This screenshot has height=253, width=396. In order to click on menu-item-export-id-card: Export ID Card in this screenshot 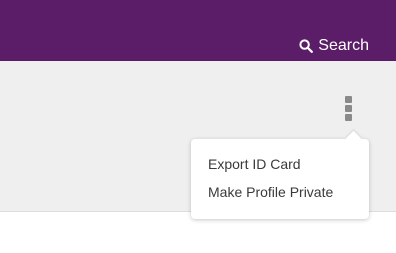, I will do `click(254, 164)`.